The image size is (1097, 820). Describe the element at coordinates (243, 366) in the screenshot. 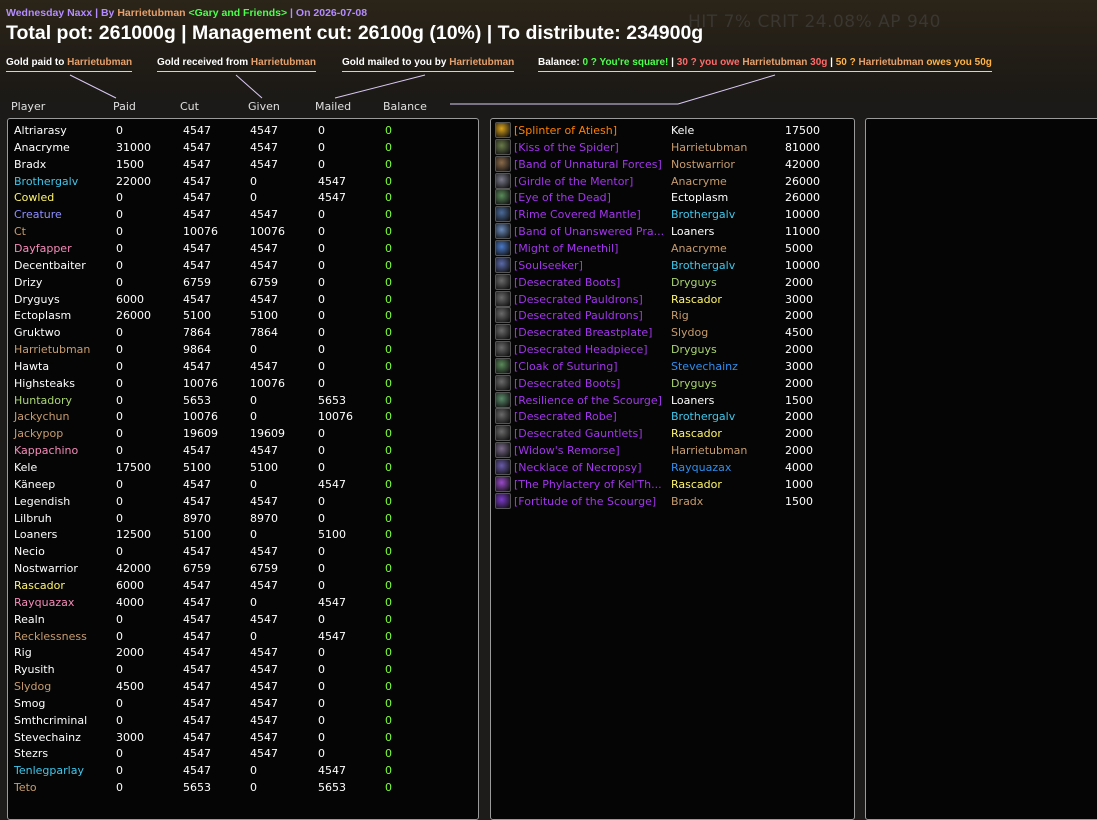

I see `player-row: Hawta 0 4547 4547 0 0` at that location.